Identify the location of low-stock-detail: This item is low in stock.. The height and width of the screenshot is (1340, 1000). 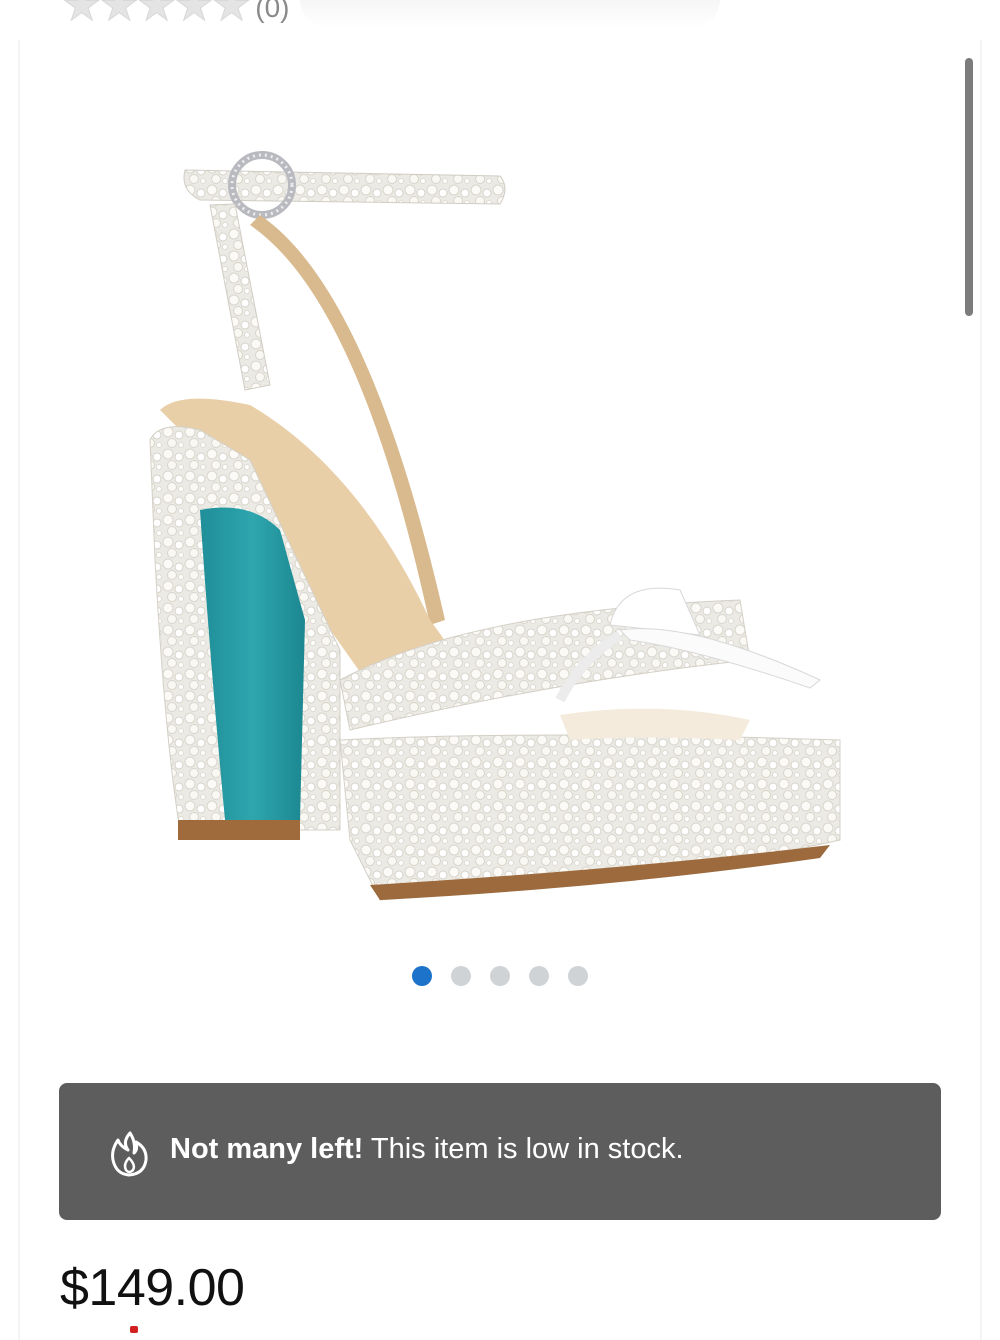
(527, 1149).